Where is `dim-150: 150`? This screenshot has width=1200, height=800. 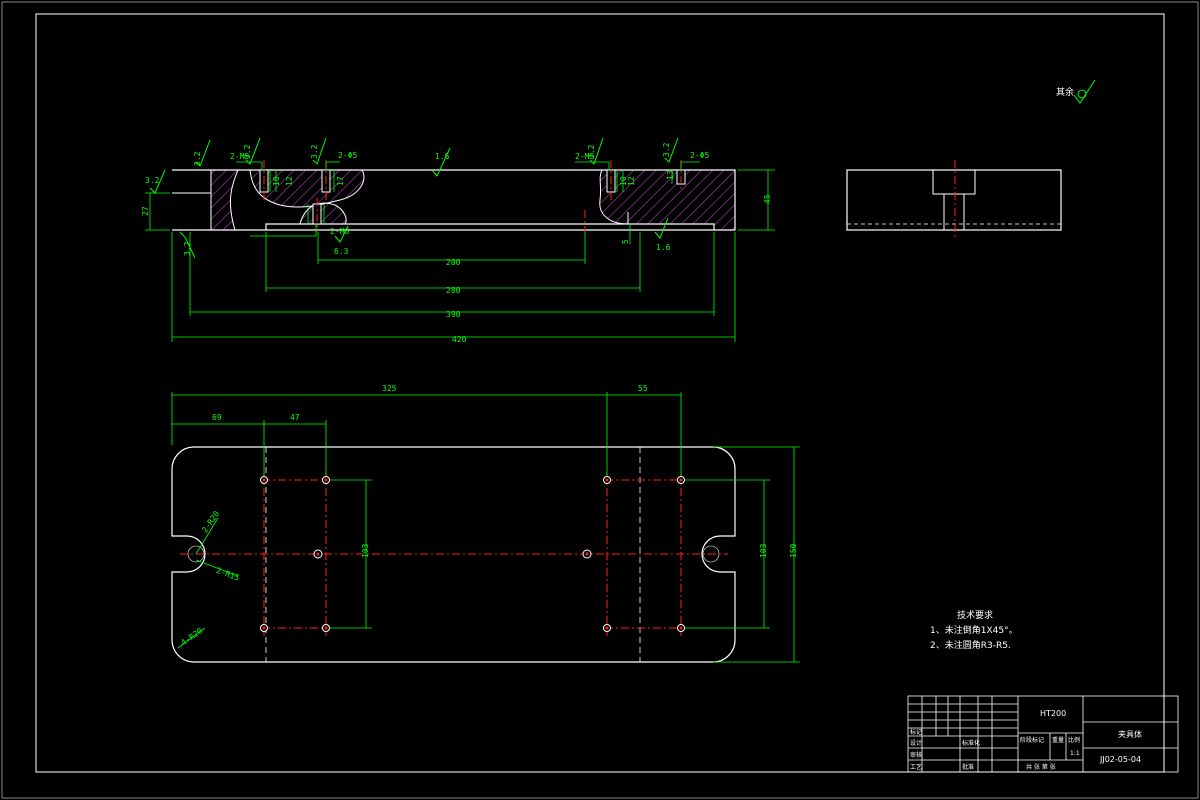 dim-150: 150 is located at coordinates (793, 550).